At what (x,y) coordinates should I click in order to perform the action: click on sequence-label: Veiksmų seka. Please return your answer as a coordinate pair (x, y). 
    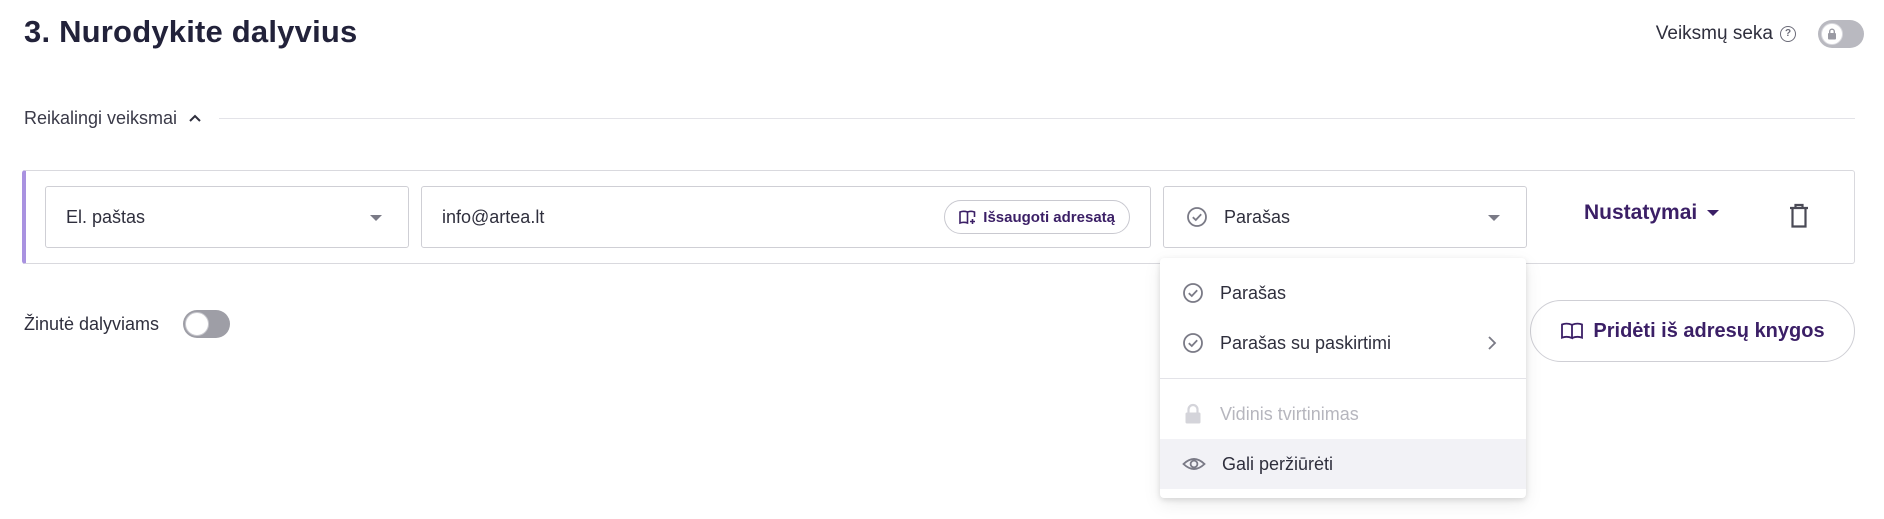
    Looking at the image, I should click on (1714, 33).